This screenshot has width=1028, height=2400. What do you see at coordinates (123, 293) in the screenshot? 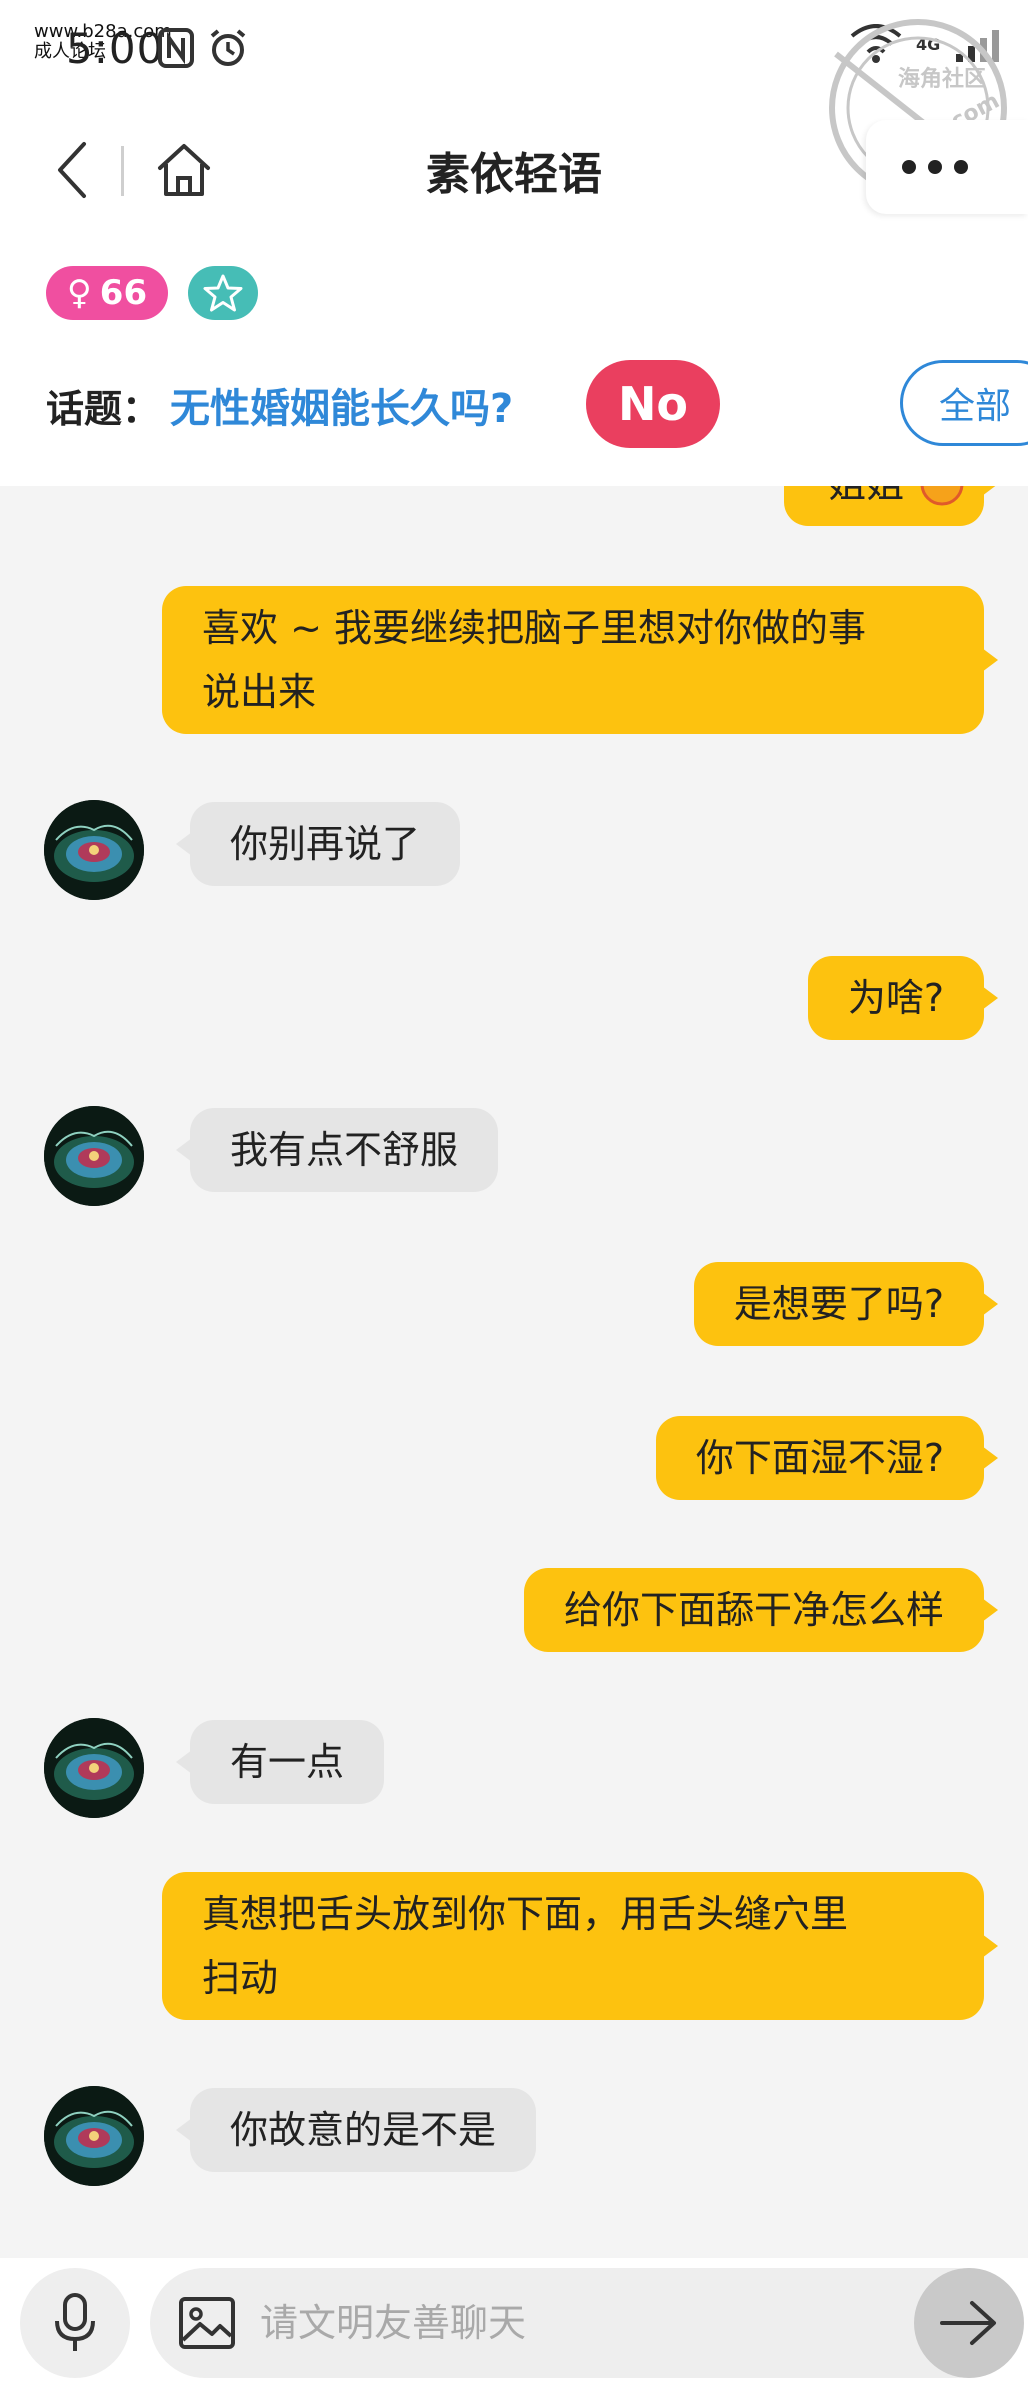
I see `age-value: 66` at bounding box center [123, 293].